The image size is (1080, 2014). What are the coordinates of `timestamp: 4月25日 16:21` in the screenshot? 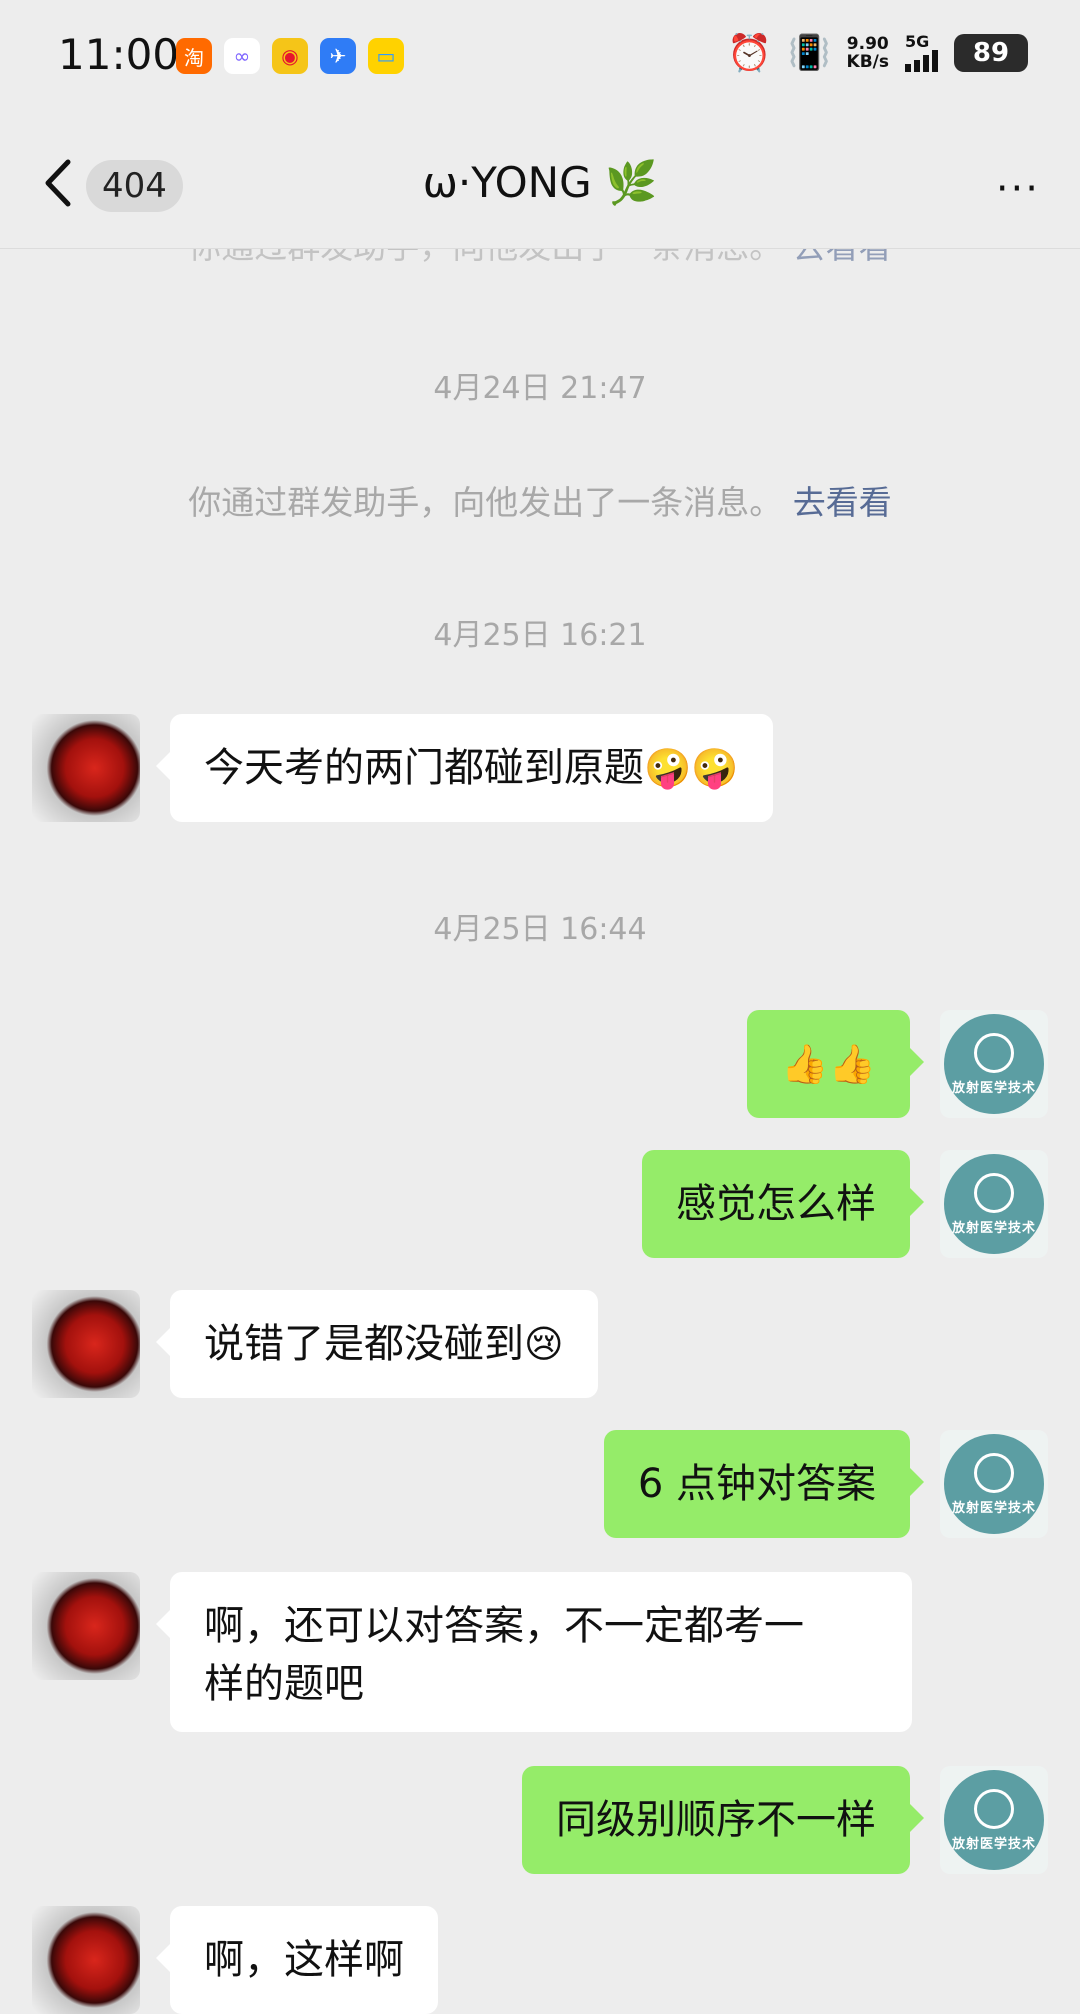 It's located at (540, 635).